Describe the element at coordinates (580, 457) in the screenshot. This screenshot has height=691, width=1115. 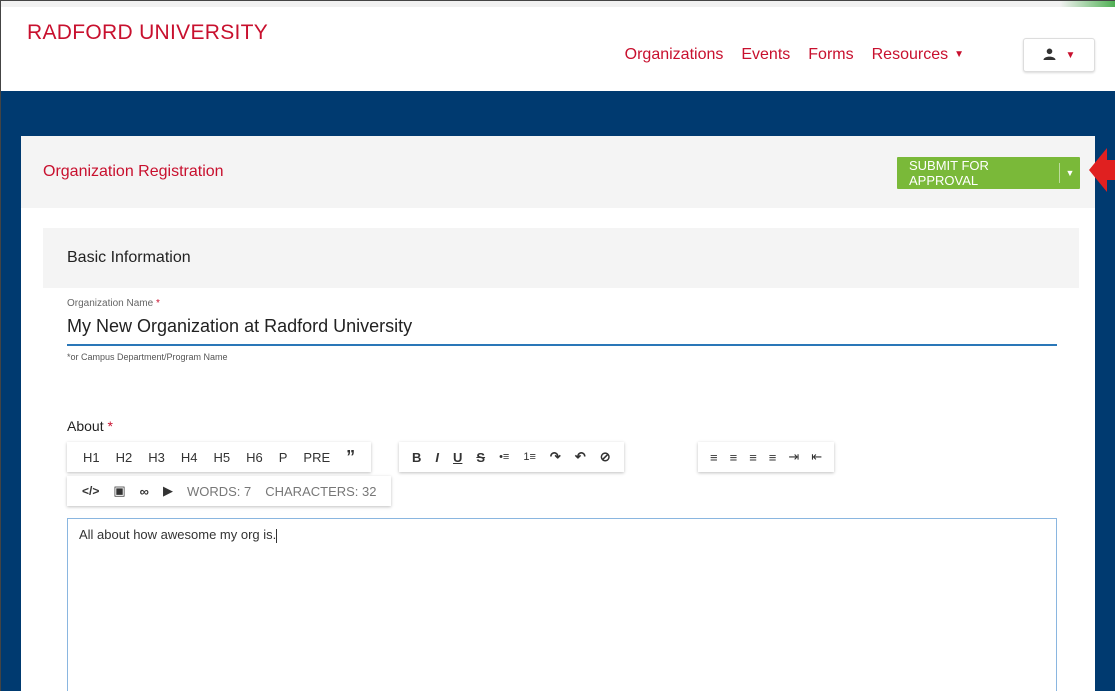
I see `undo-icon: ↶` at that location.